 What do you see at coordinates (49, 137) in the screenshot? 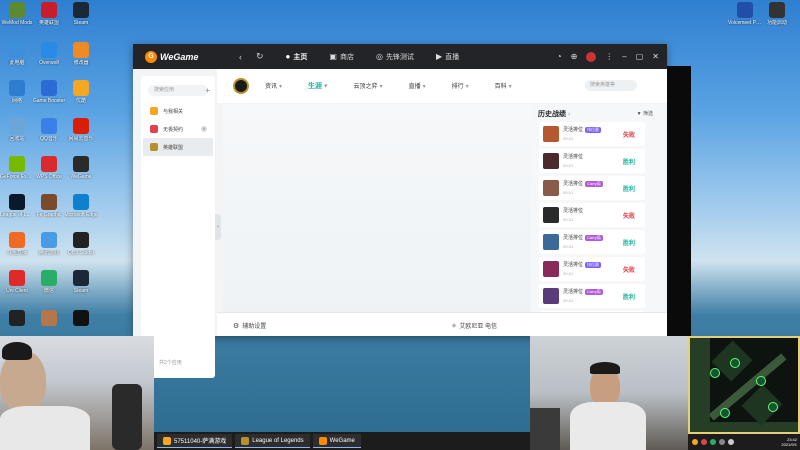
I see `desktop-icon: QQ音乐` at bounding box center [49, 137].